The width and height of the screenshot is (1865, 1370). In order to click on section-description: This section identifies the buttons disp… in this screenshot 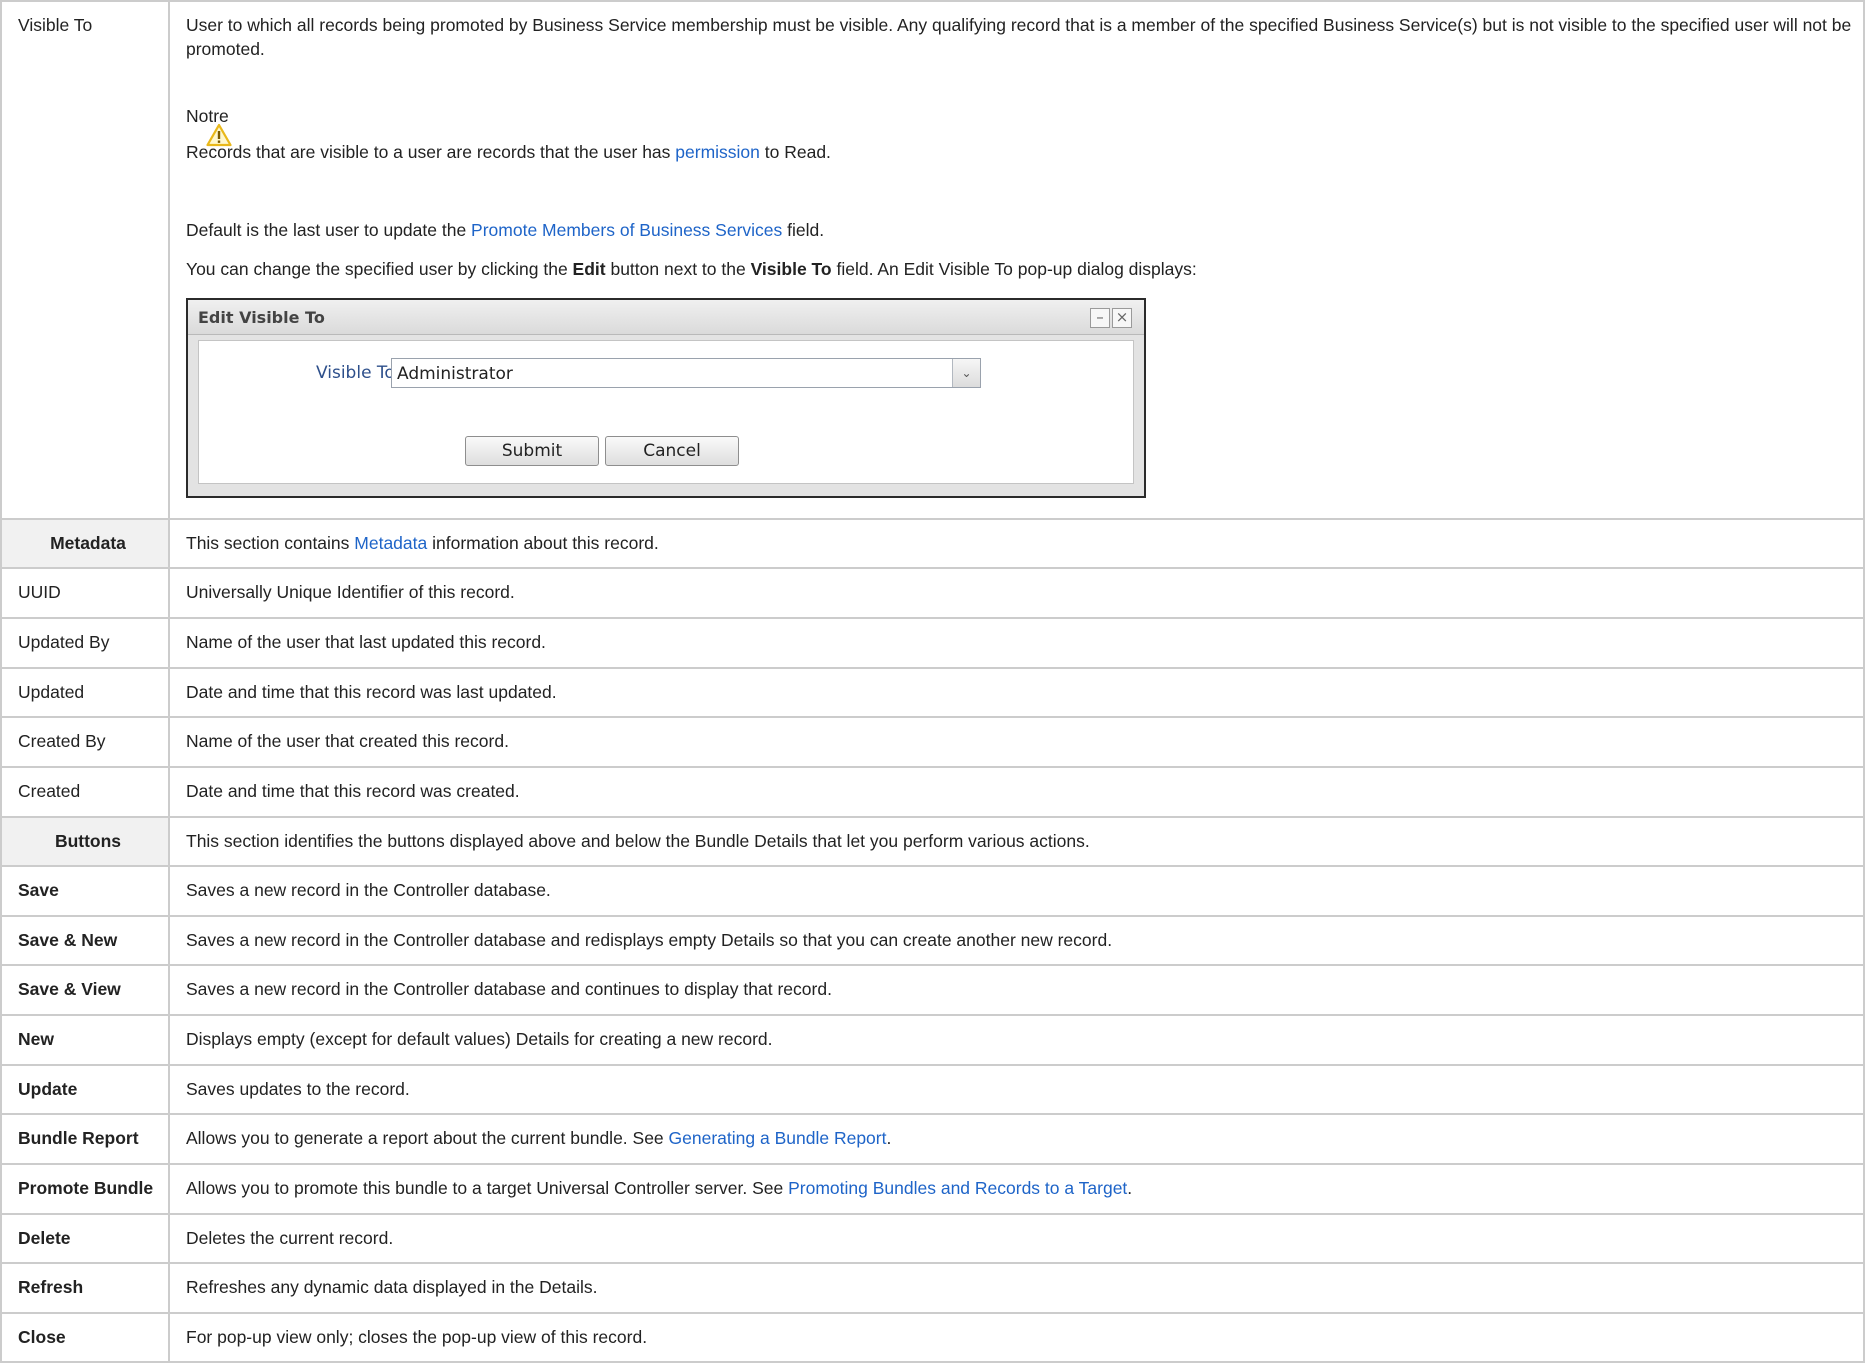, I will do `click(1016, 841)`.